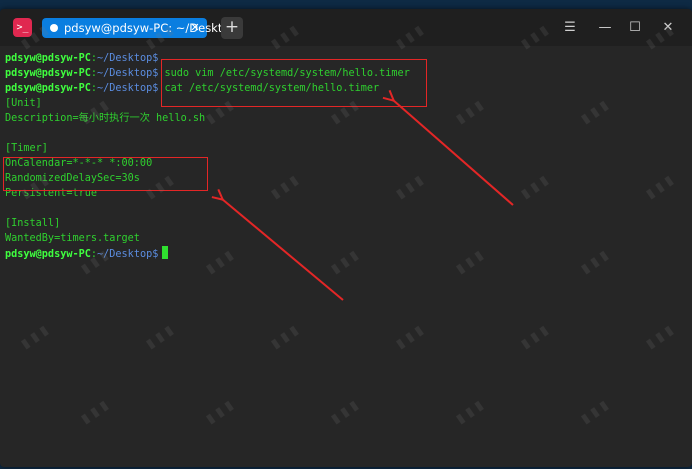  I want to click on arrow-to-commands, so click(453, 153).